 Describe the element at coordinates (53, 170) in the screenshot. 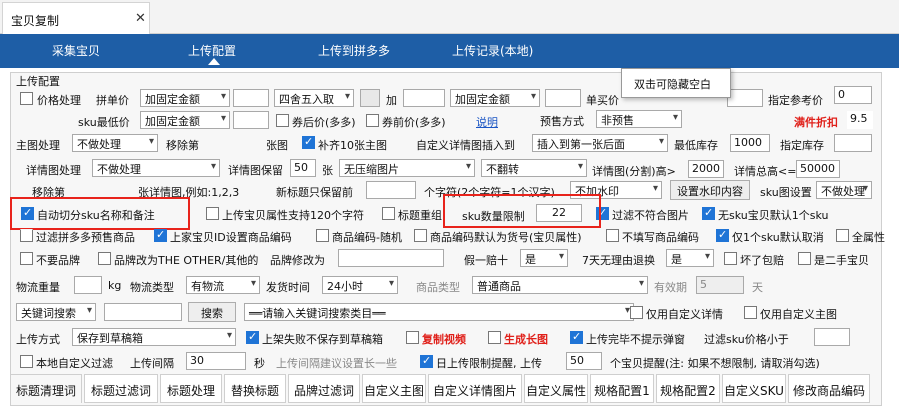

I see `detail-img-label: 详情图处理` at that location.